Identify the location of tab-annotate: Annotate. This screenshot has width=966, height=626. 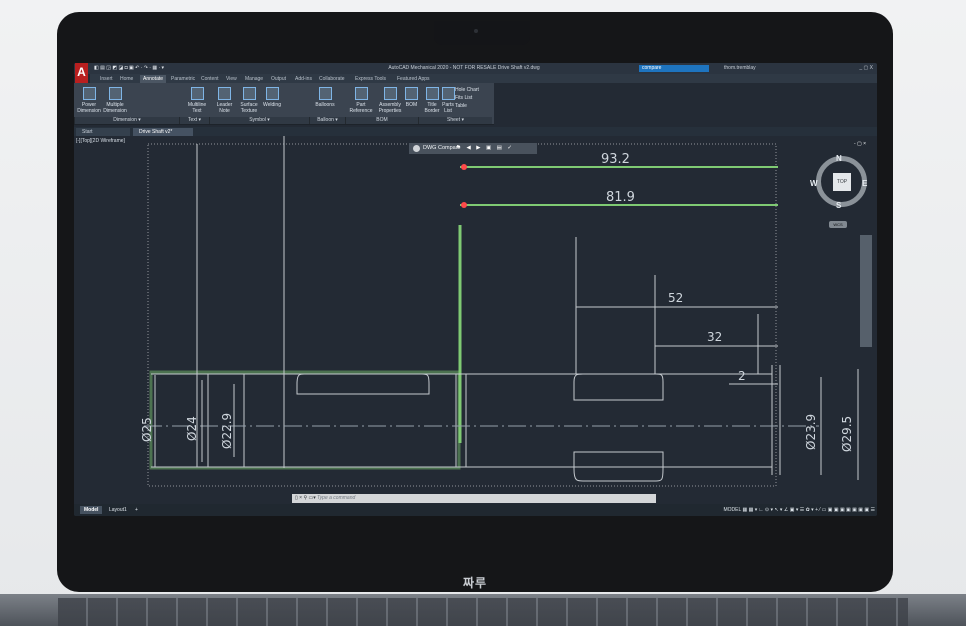
(153, 79).